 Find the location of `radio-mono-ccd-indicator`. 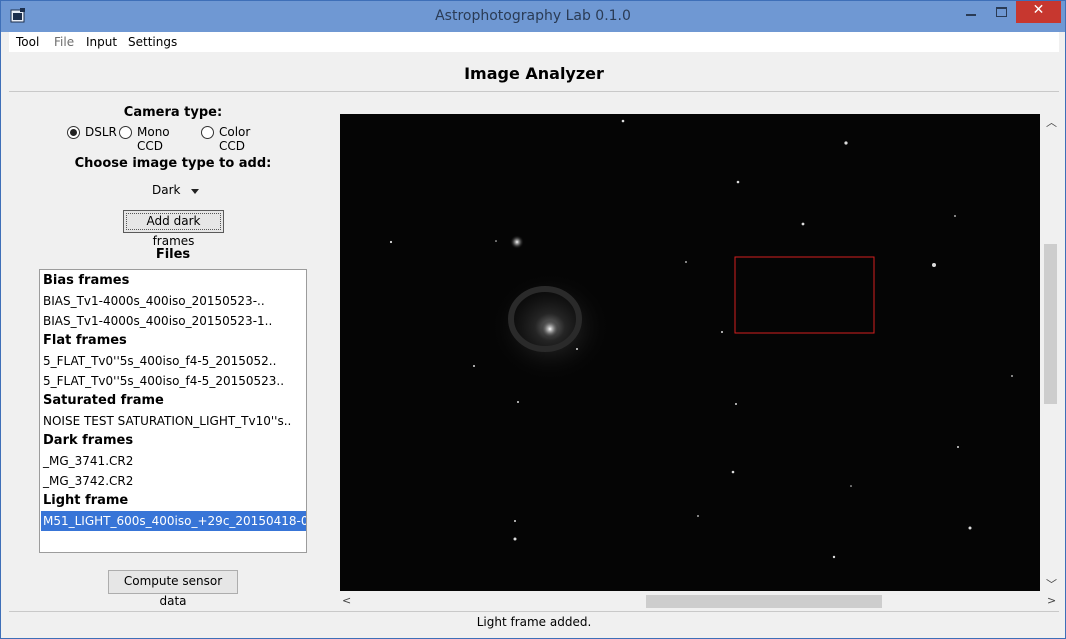

radio-mono-ccd-indicator is located at coordinates (125, 132).